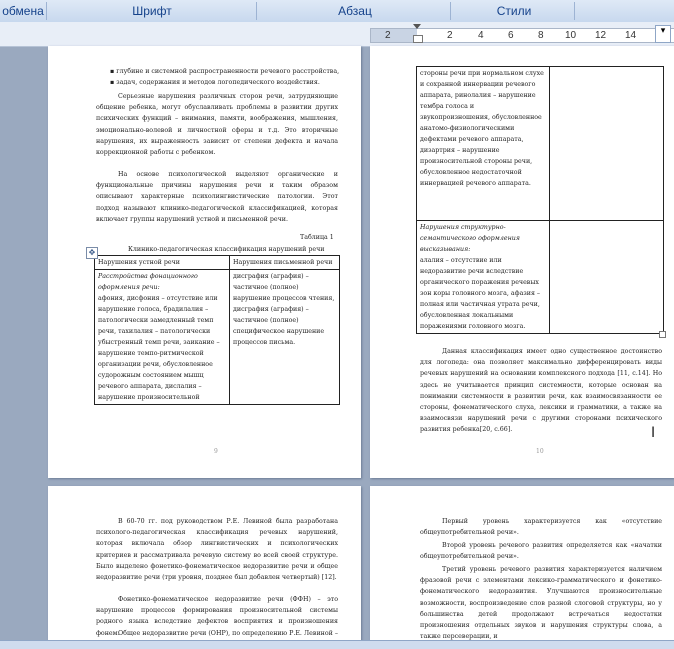  What do you see at coordinates (152, 11) in the screenshot?
I see `ribbon-group-font: Шрифт` at bounding box center [152, 11].